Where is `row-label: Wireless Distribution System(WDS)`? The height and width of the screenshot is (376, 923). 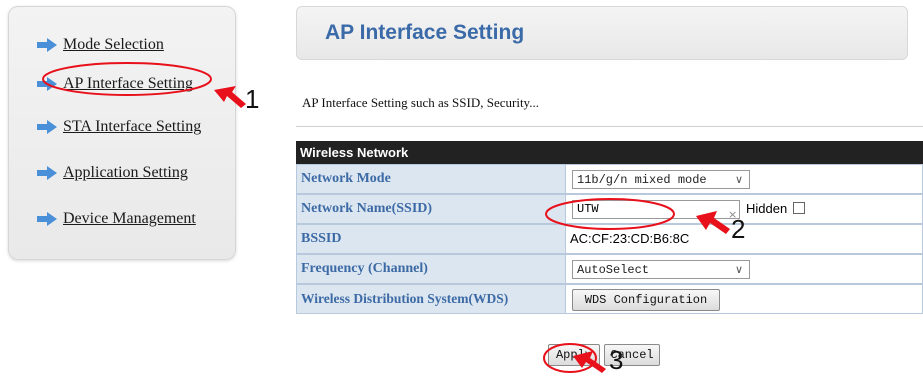 row-label: Wireless Distribution System(WDS) is located at coordinates (431, 299).